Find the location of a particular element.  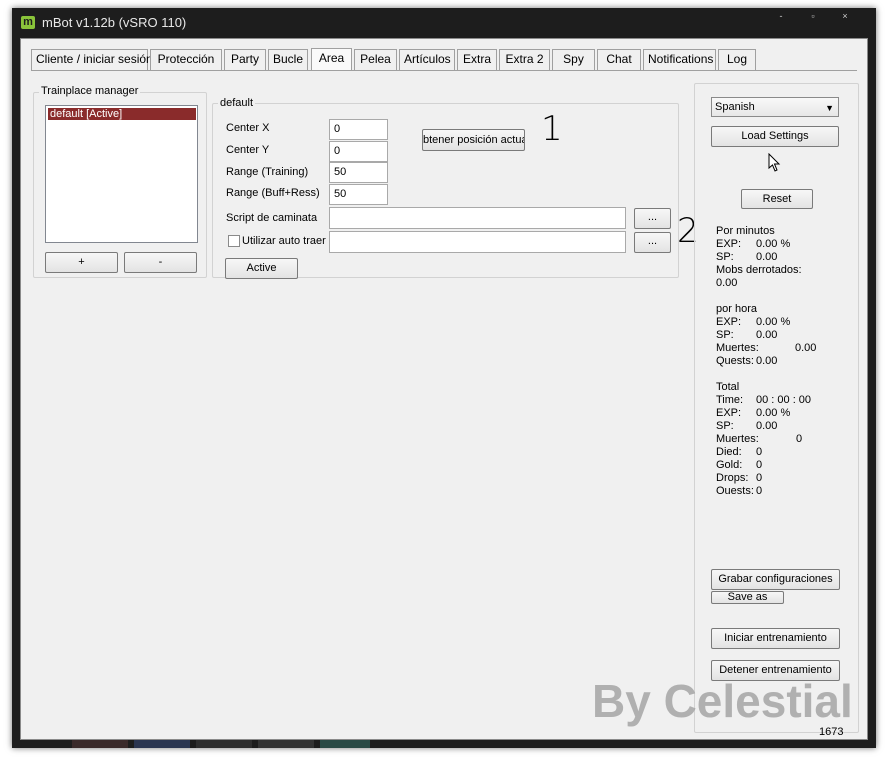

annotation-1: 1 is located at coordinates (552, 129).